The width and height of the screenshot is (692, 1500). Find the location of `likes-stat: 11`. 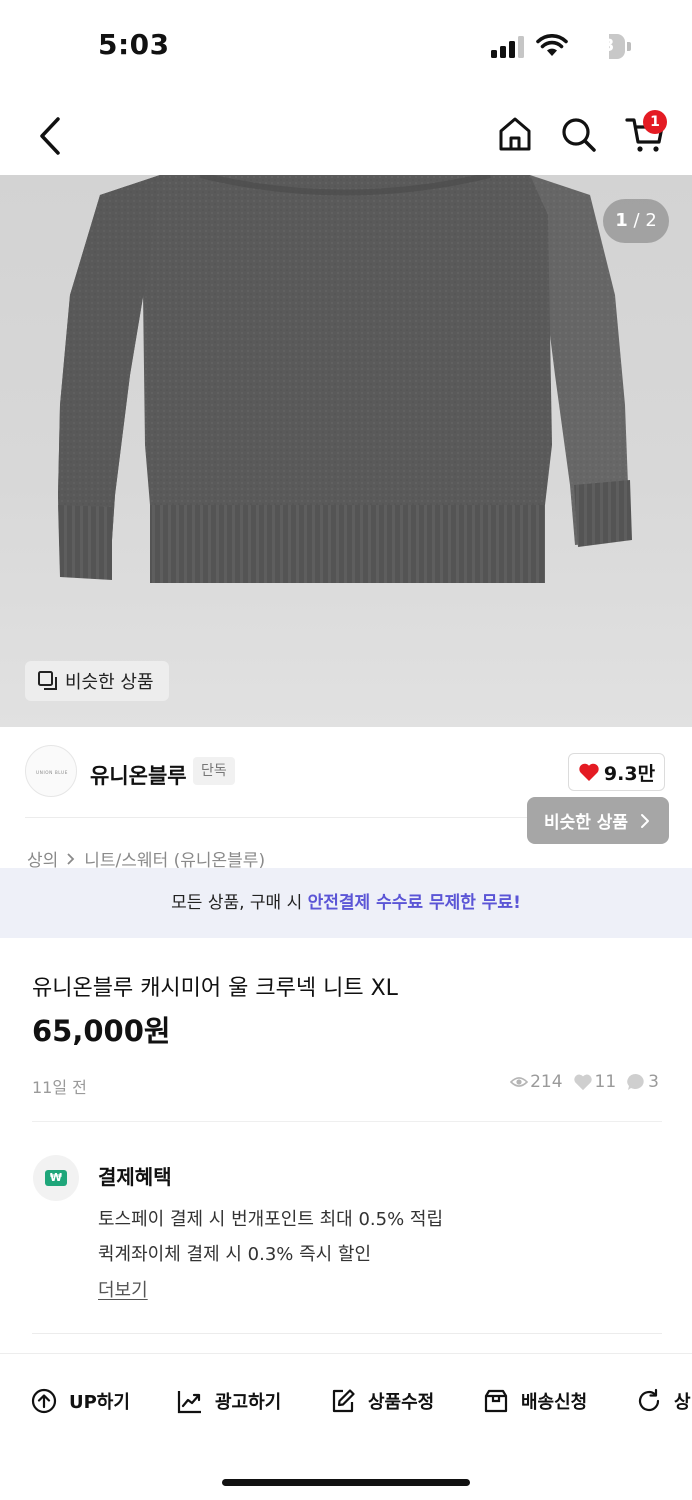

likes-stat: 11 is located at coordinates (595, 1082).